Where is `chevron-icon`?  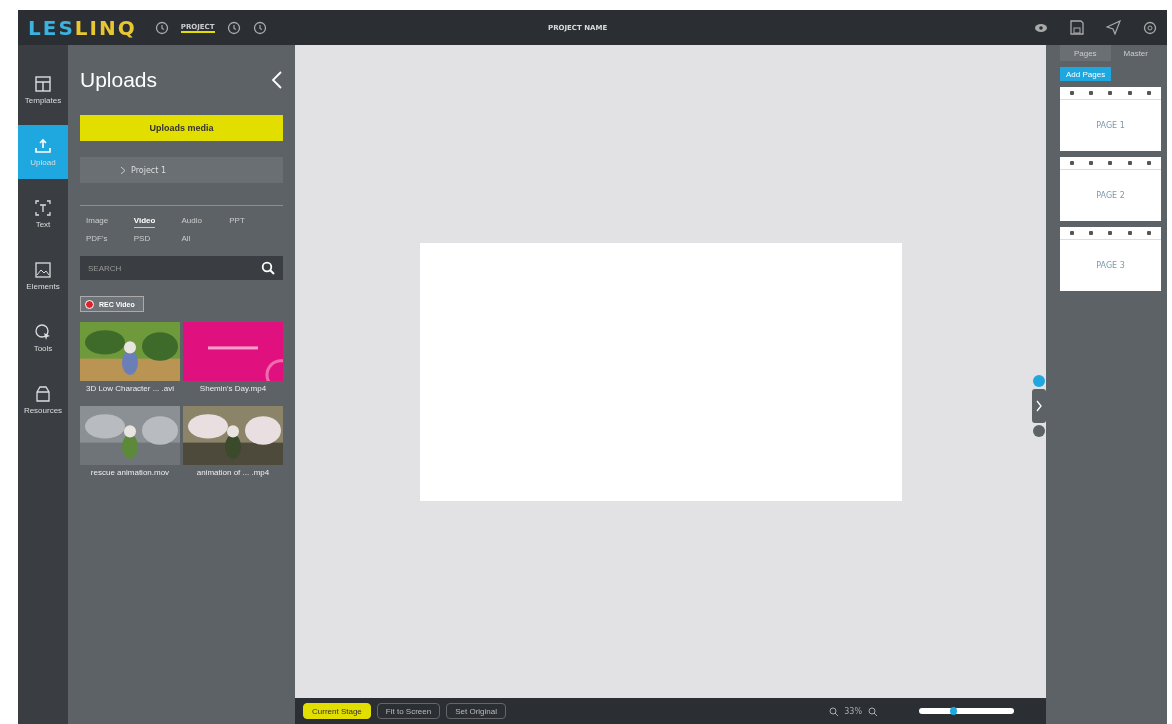 chevron-icon is located at coordinates (123, 170).